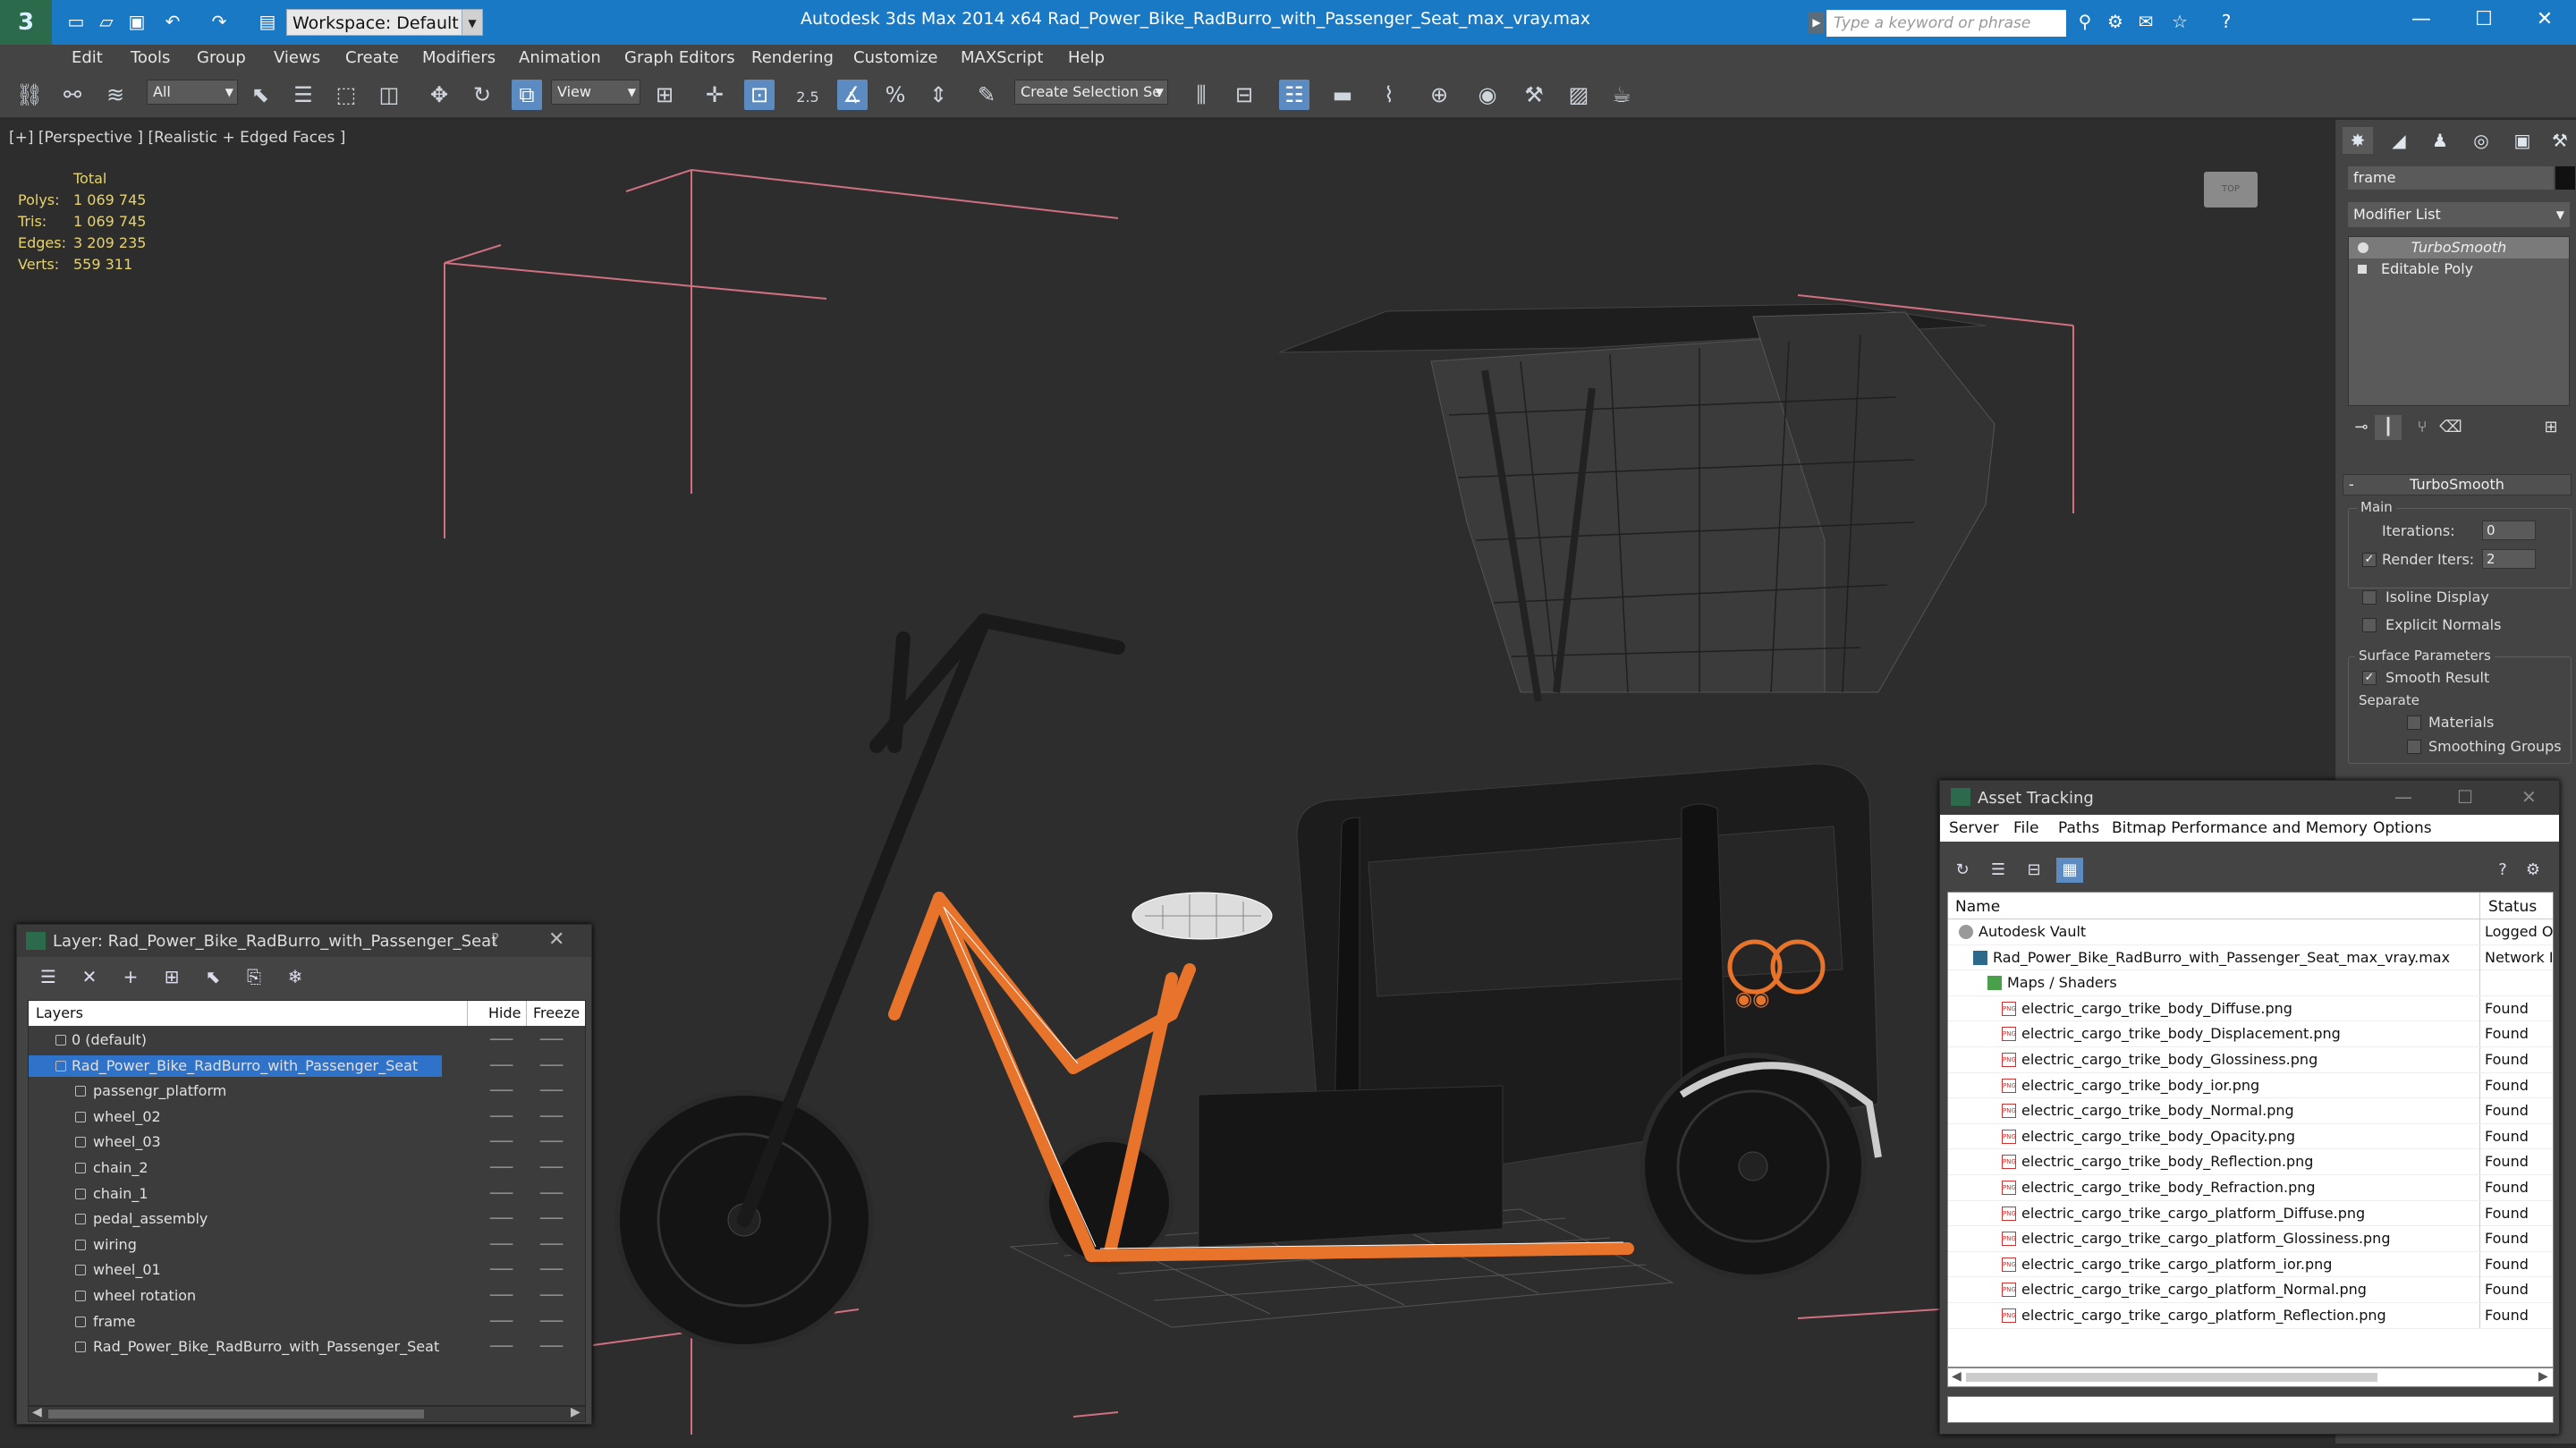  Describe the element at coordinates (307, 1244) in the screenshot. I see `layer-object-row: wiring ─── ───` at that location.